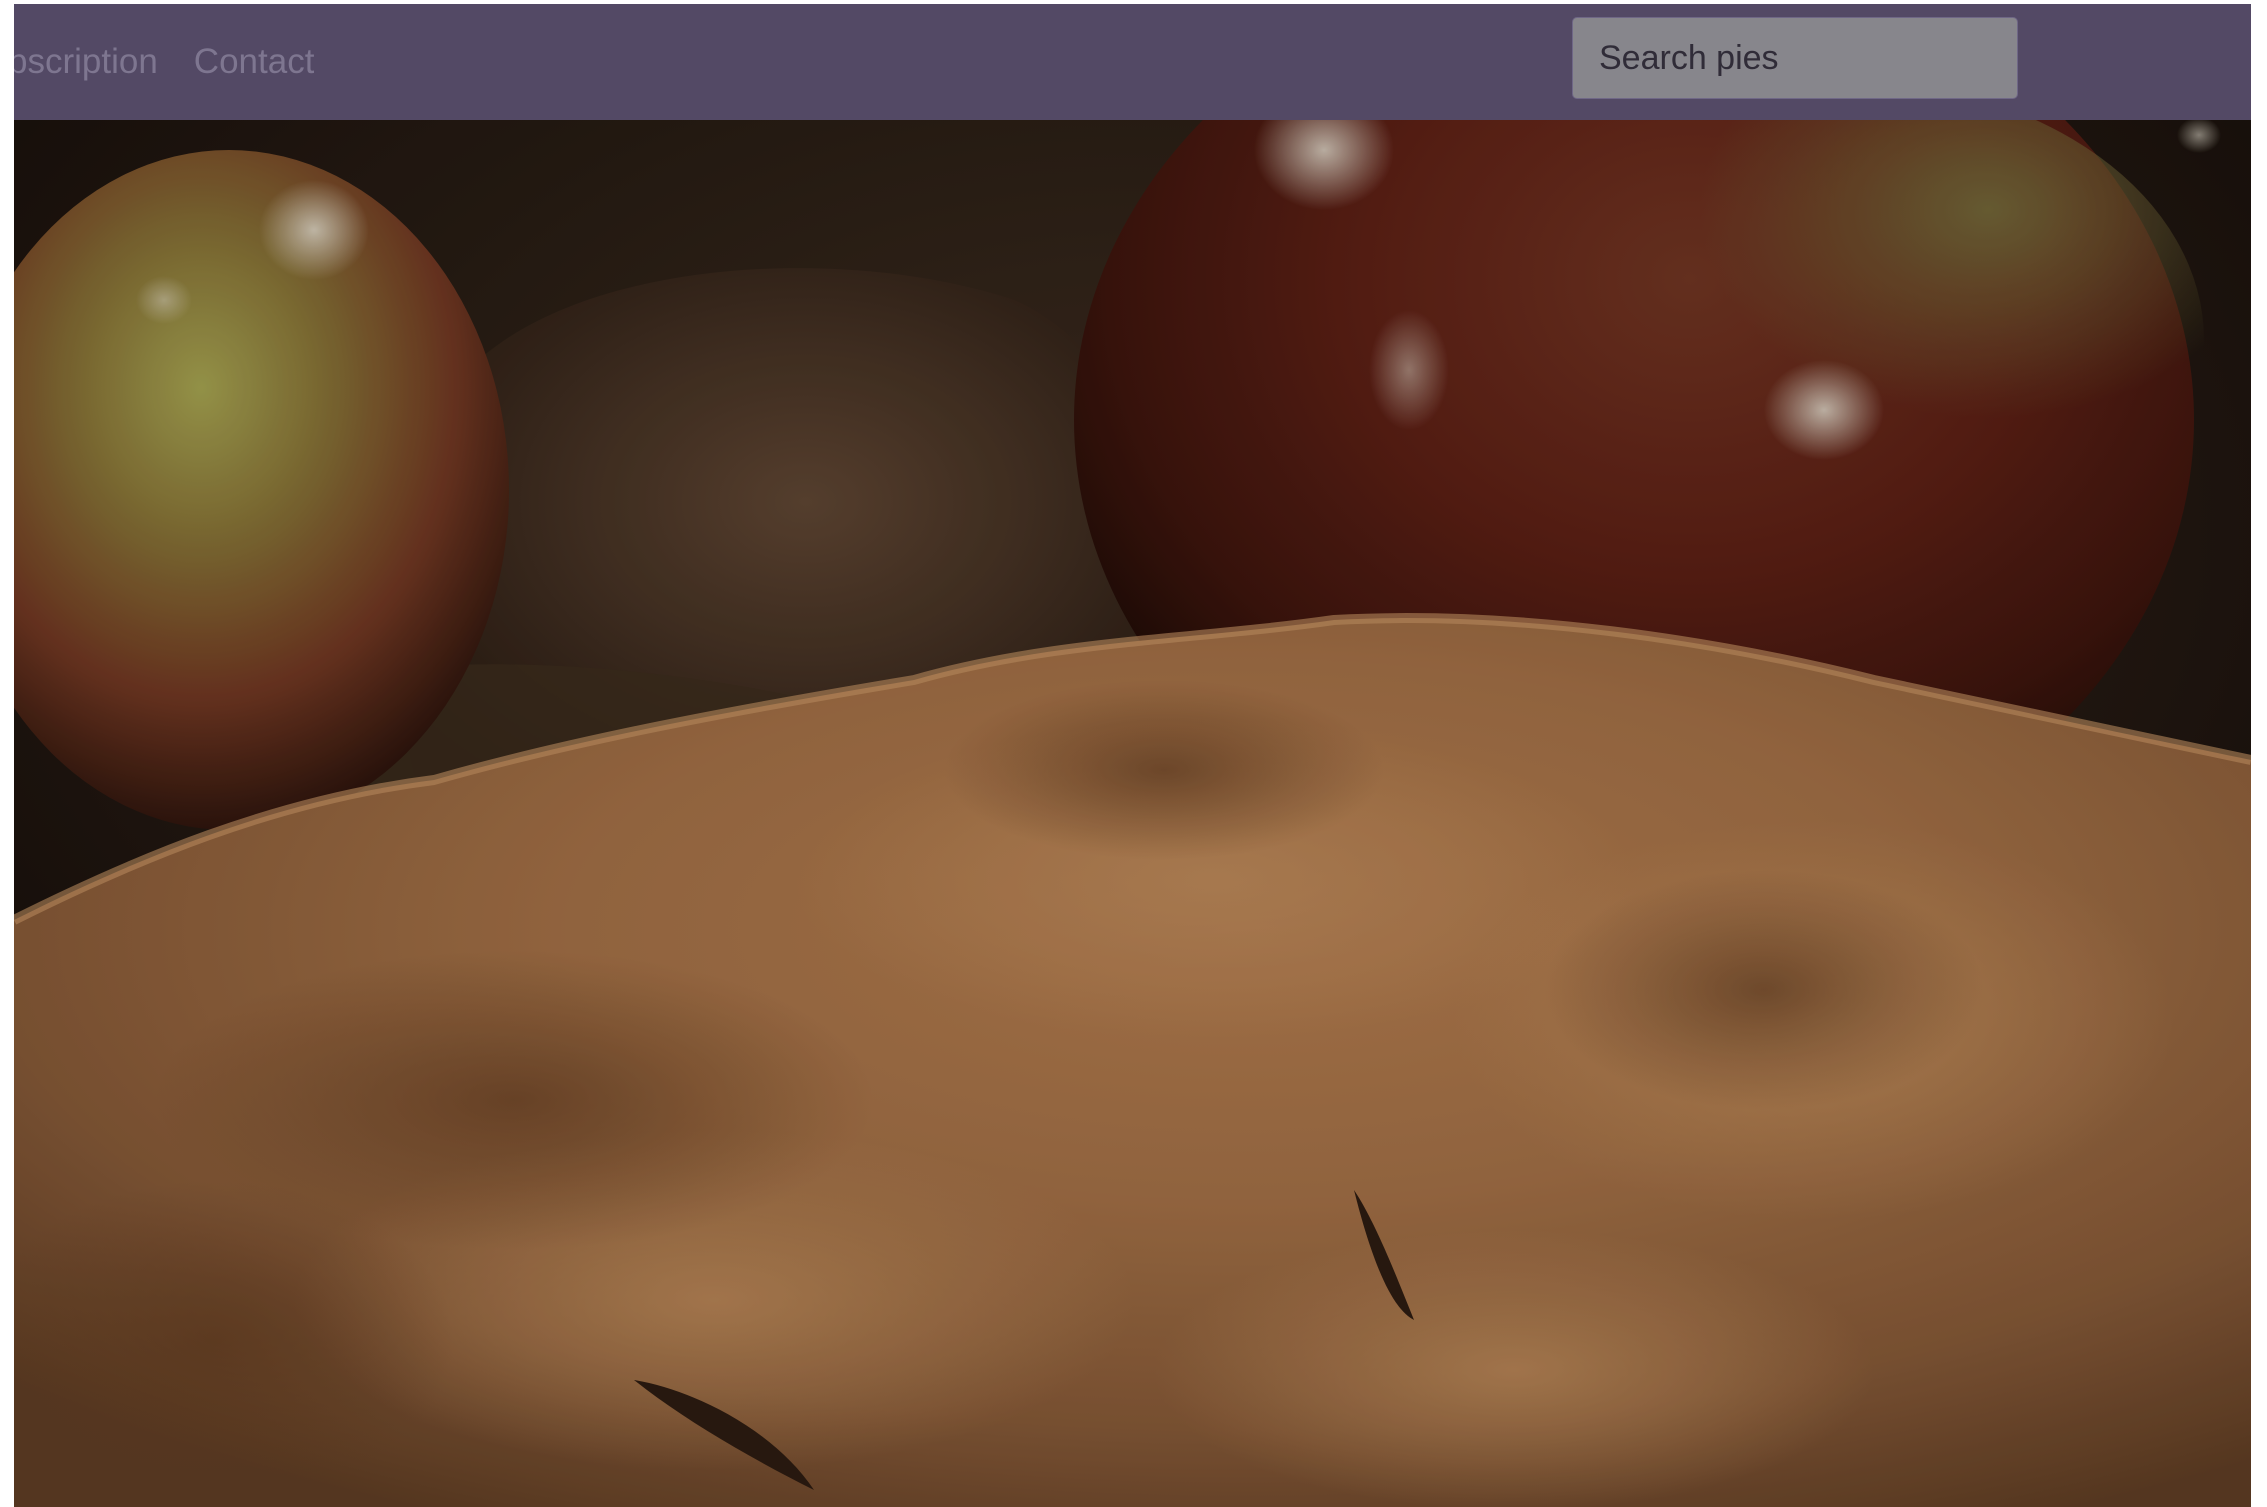 The image size is (2267, 1507). I want to click on nav-link-contact: Contact, so click(254, 62).